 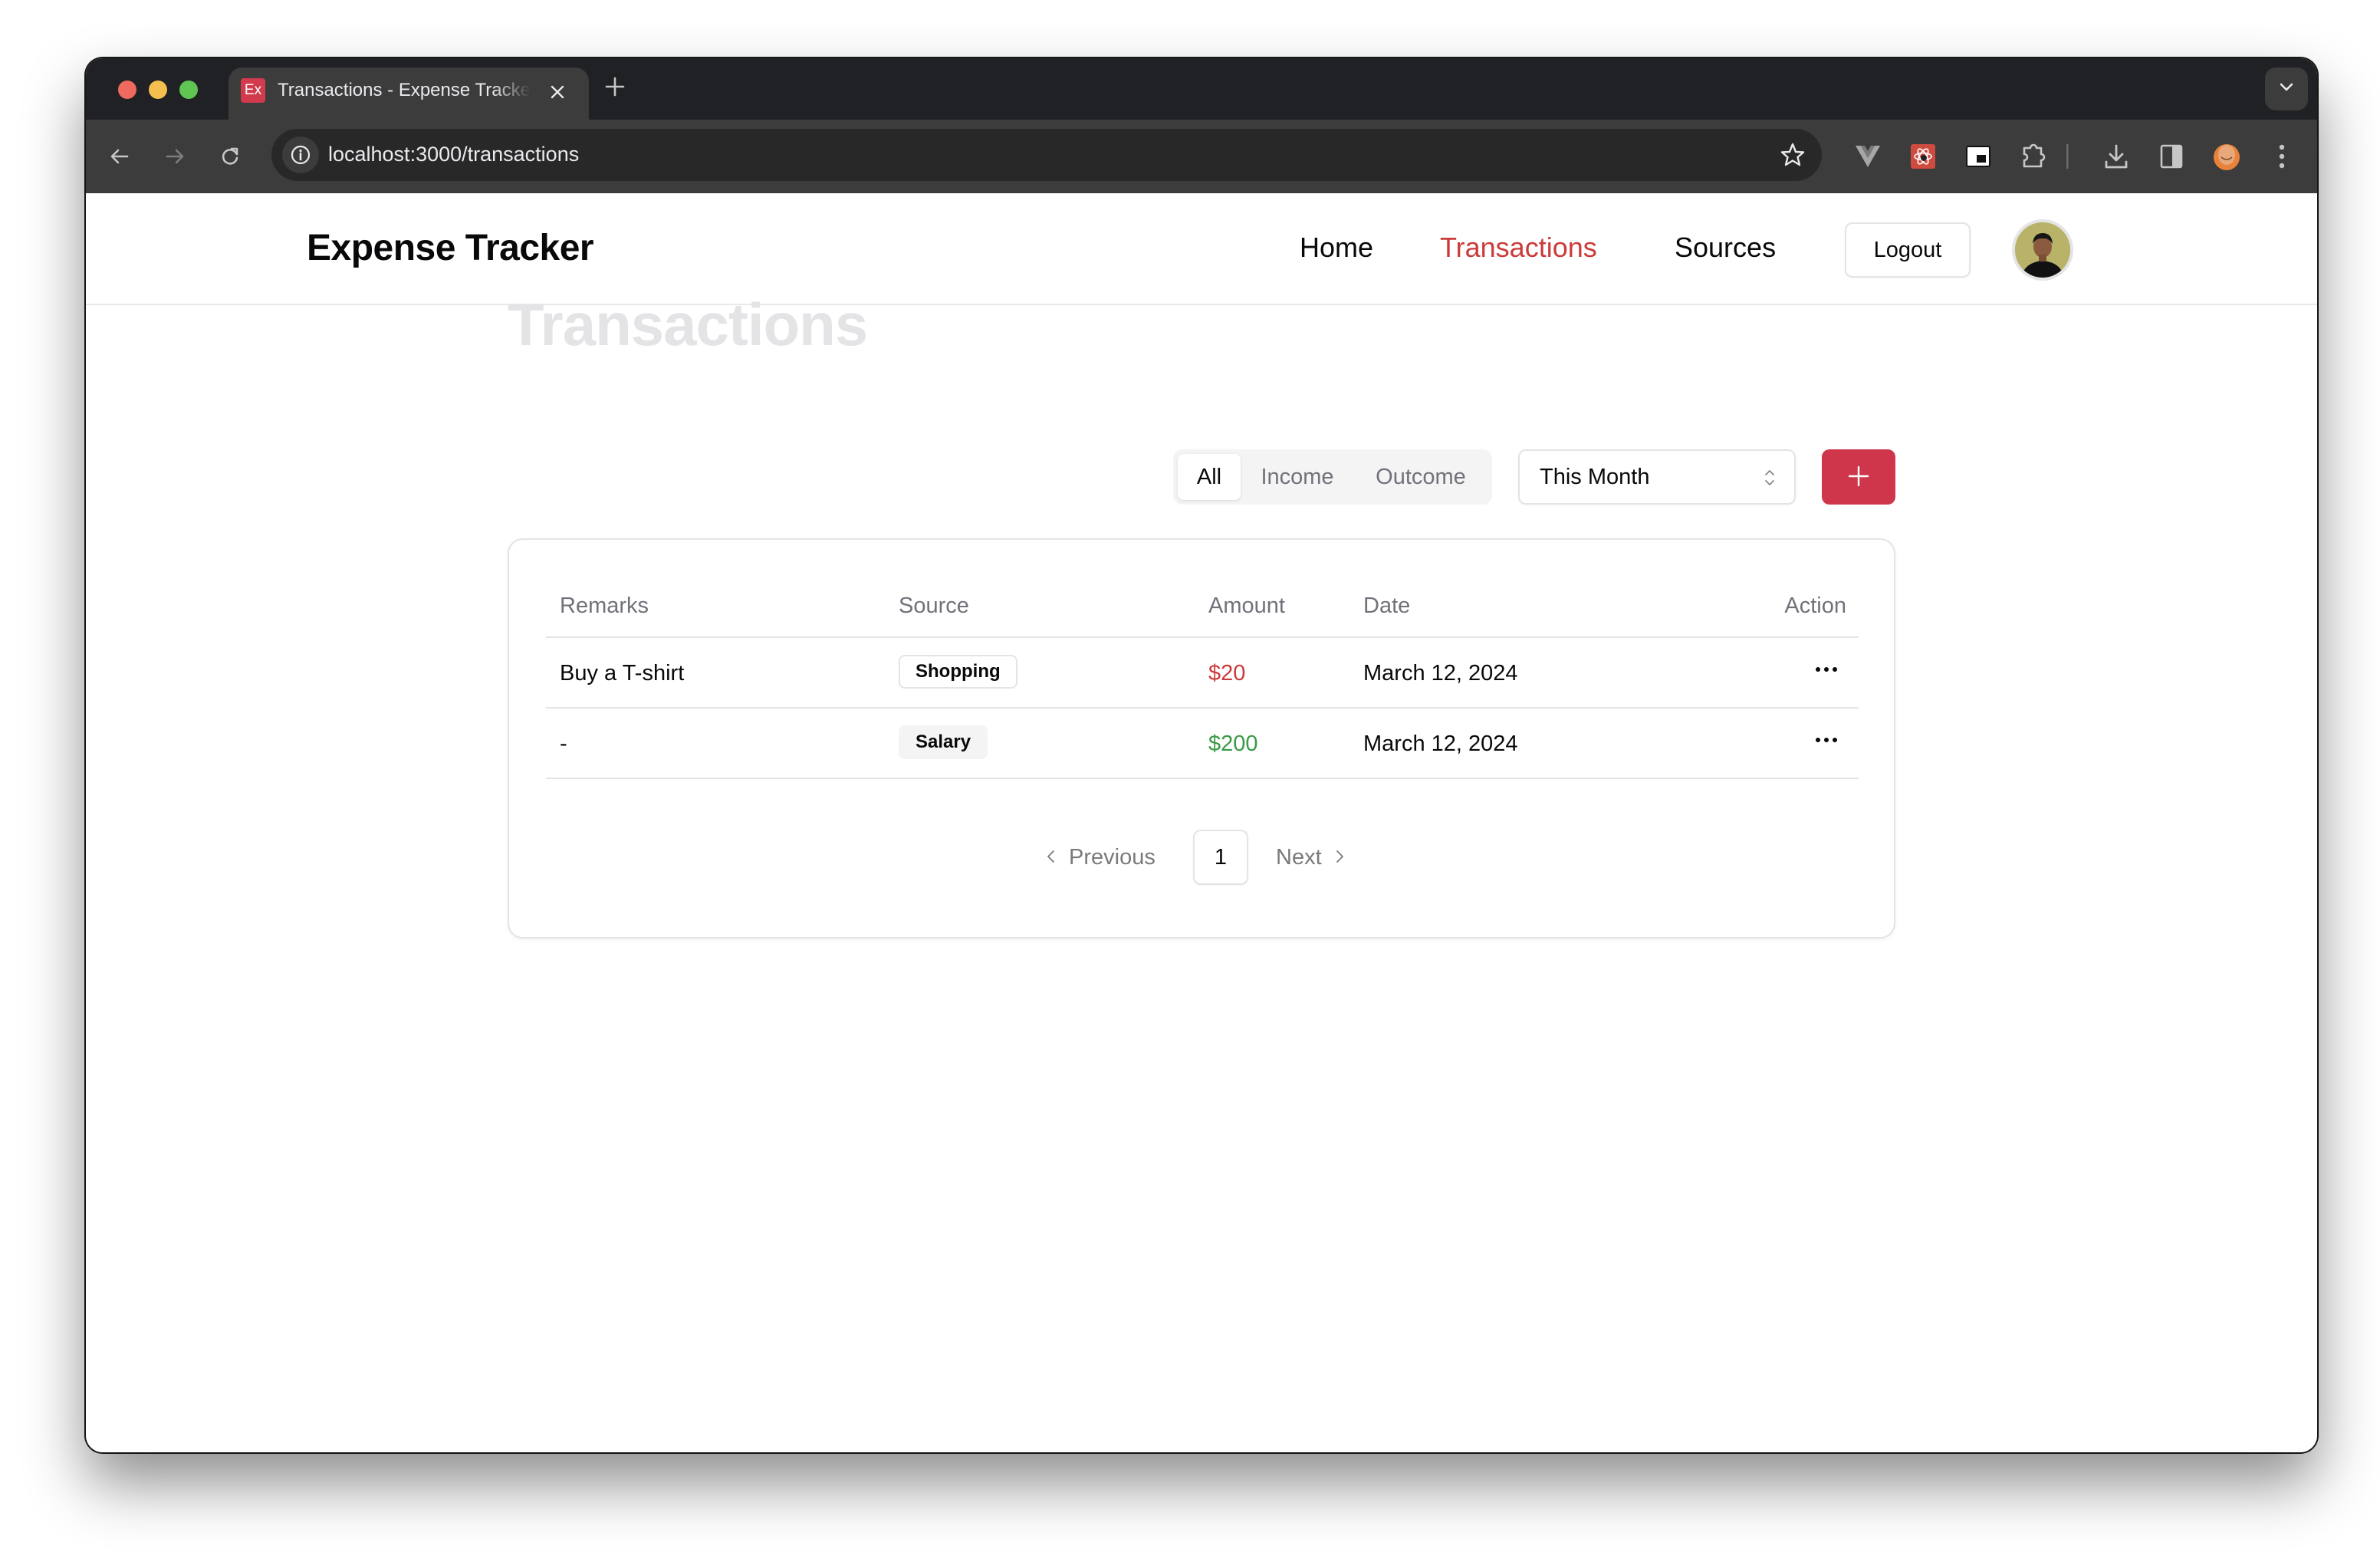 I want to click on reload-button, so click(x=230, y=156).